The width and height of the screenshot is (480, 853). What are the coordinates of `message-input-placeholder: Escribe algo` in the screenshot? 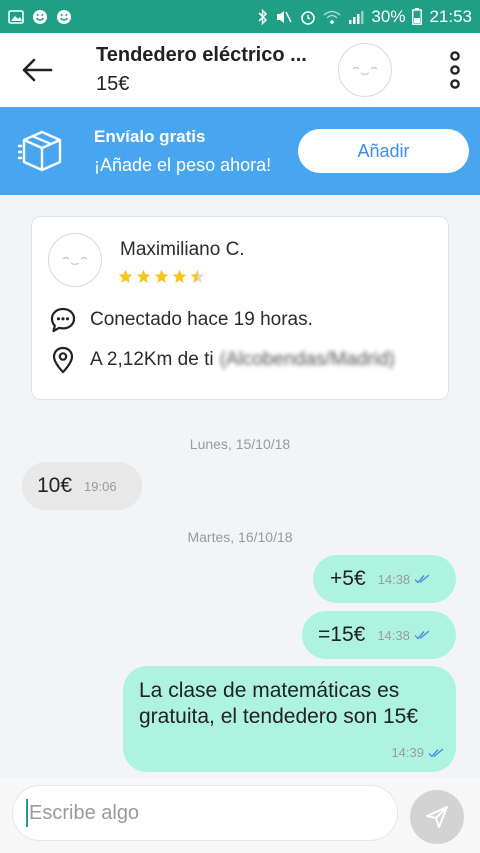 It's located at (84, 812).